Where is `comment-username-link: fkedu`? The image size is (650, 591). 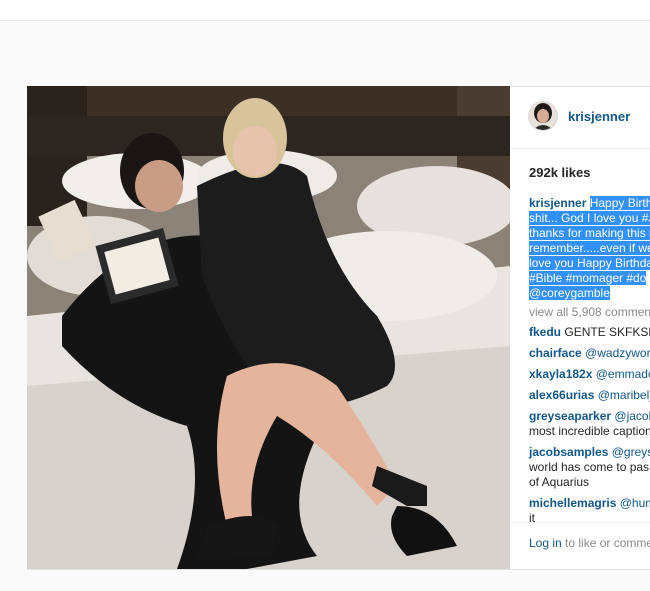
comment-username-link: fkedu is located at coordinates (545, 332).